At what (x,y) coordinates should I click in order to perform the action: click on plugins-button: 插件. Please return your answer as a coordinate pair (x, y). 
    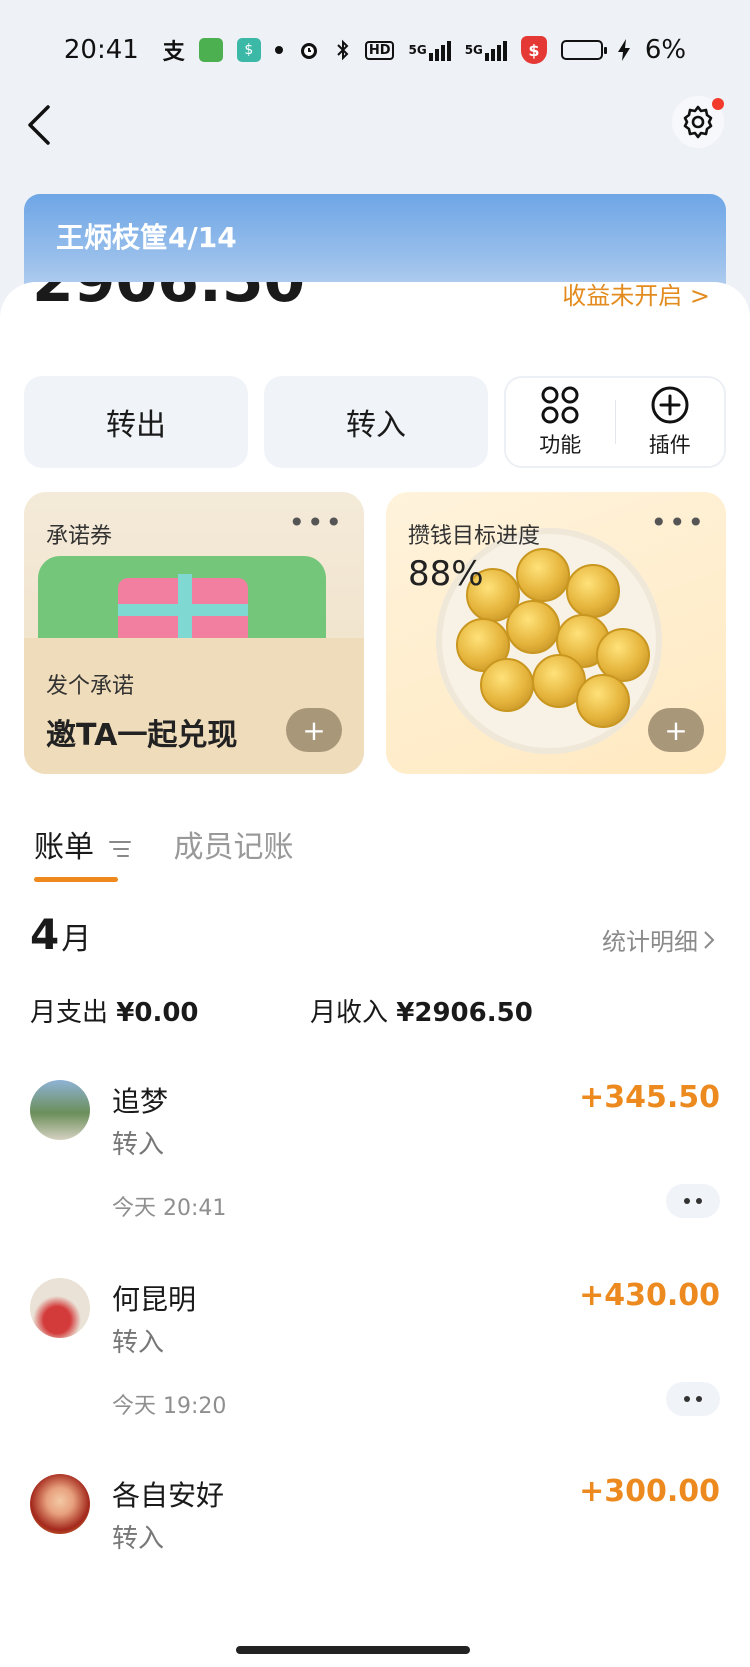
    Looking at the image, I should click on (670, 422).